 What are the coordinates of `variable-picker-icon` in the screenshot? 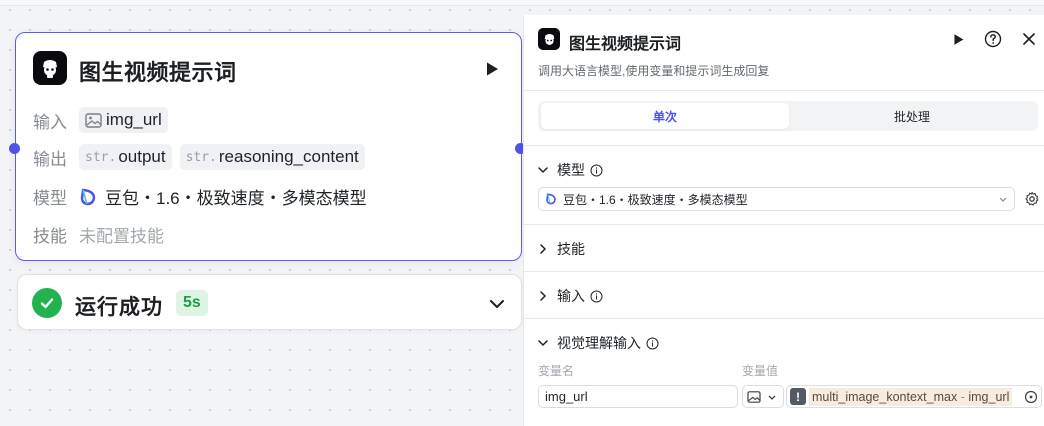 It's located at (1031, 397).